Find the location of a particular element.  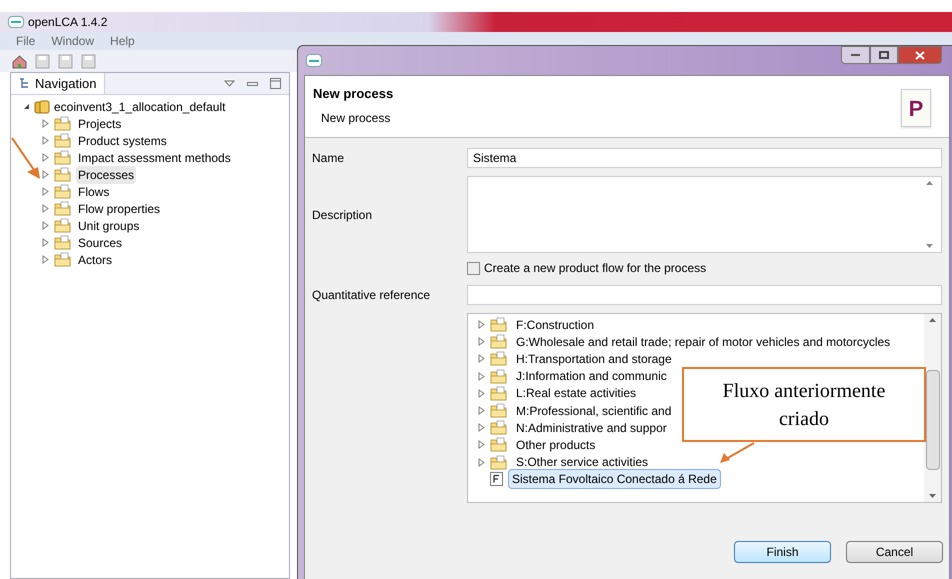

quantitative-reference-field is located at coordinates (704, 295).